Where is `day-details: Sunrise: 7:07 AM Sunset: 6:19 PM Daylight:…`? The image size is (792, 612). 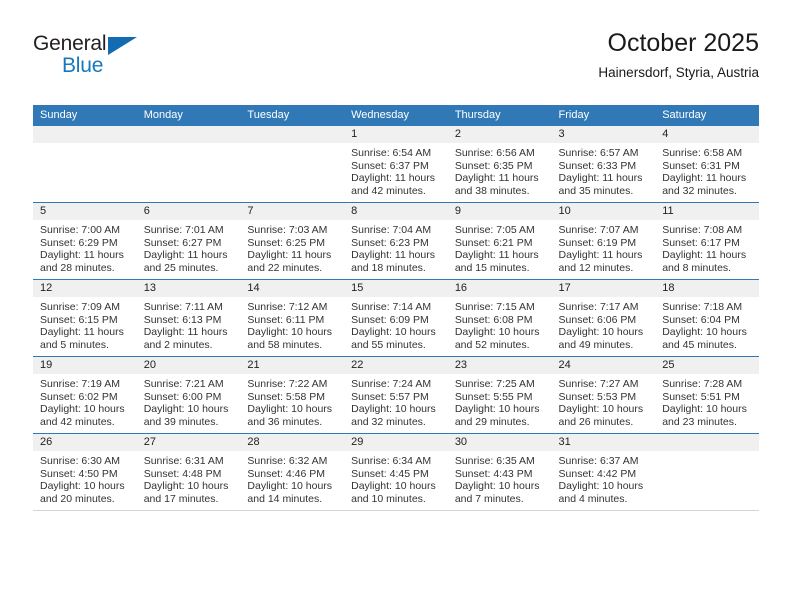 day-details: Sunrise: 7:07 AM Sunset: 6:19 PM Daylight:… is located at coordinates (604, 247).